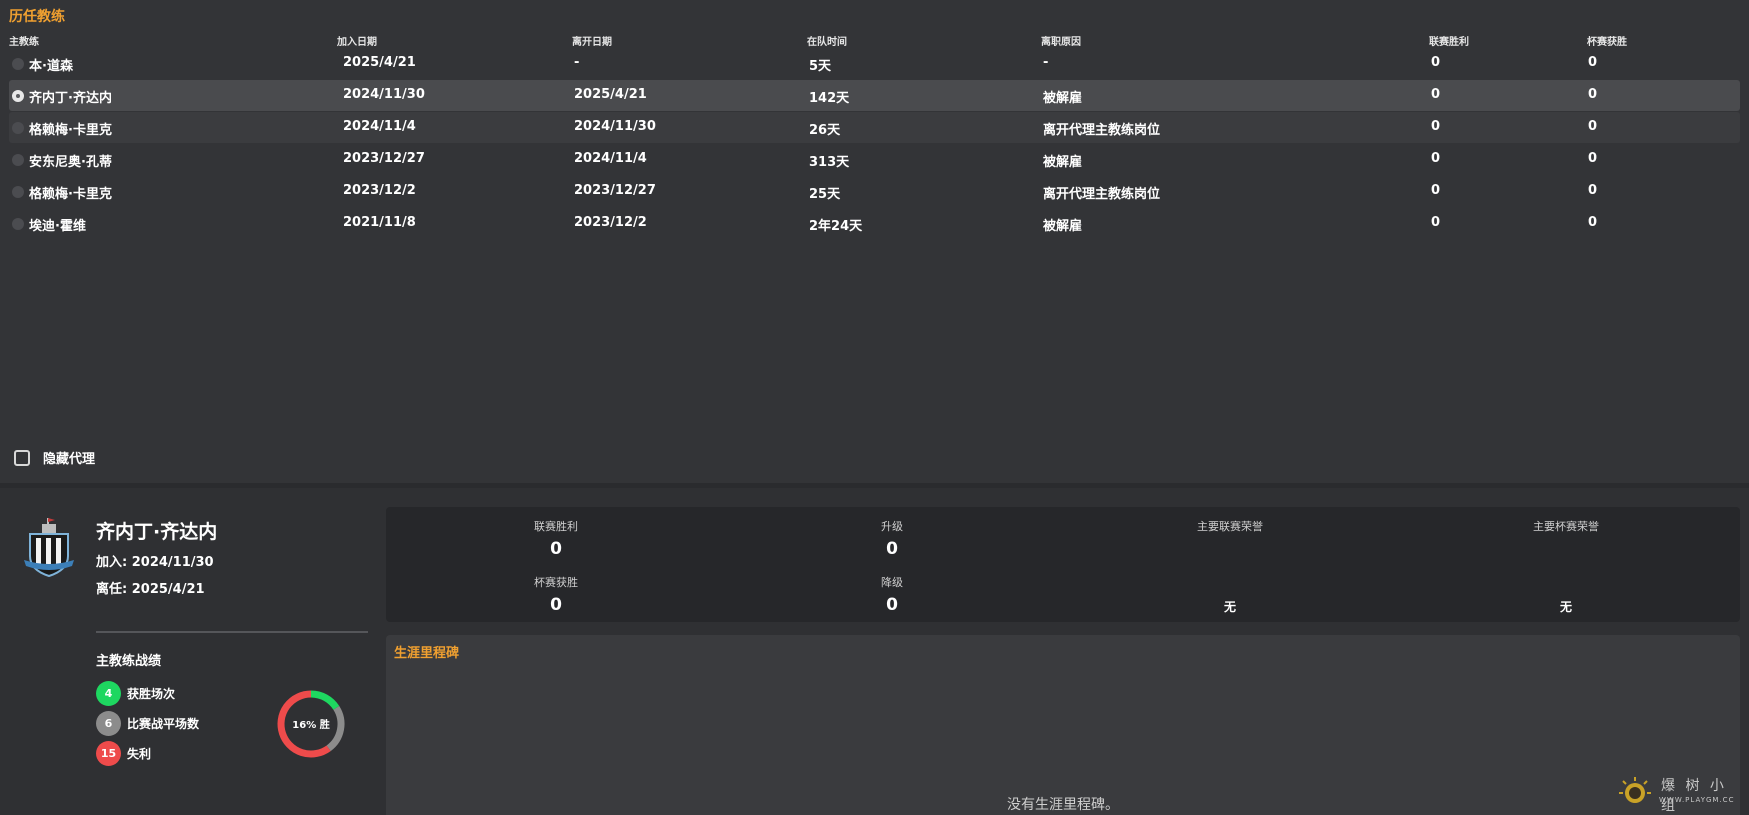 The height and width of the screenshot is (815, 1749). Describe the element at coordinates (379, 190) in the screenshot. I see `cell-join-date: 2023/12/2` at that location.